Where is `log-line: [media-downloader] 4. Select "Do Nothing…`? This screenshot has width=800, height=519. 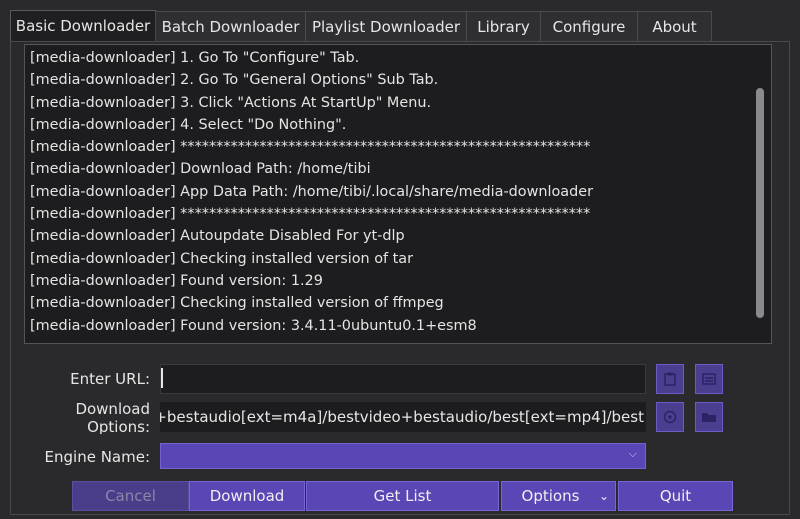 log-line: [media-downloader] 4. Select "Do Nothing… is located at coordinates (188, 124).